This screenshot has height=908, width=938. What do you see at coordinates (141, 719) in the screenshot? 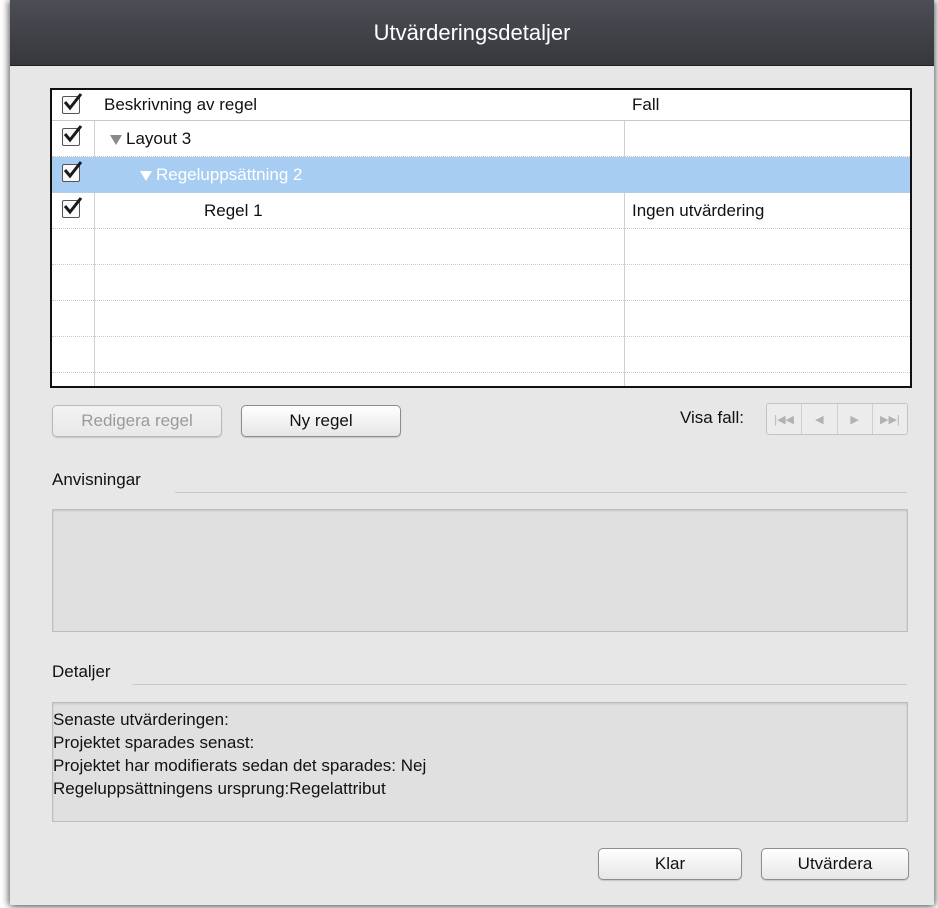
I see `details-line: Senaste utvärderingen:` at bounding box center [141, 719].